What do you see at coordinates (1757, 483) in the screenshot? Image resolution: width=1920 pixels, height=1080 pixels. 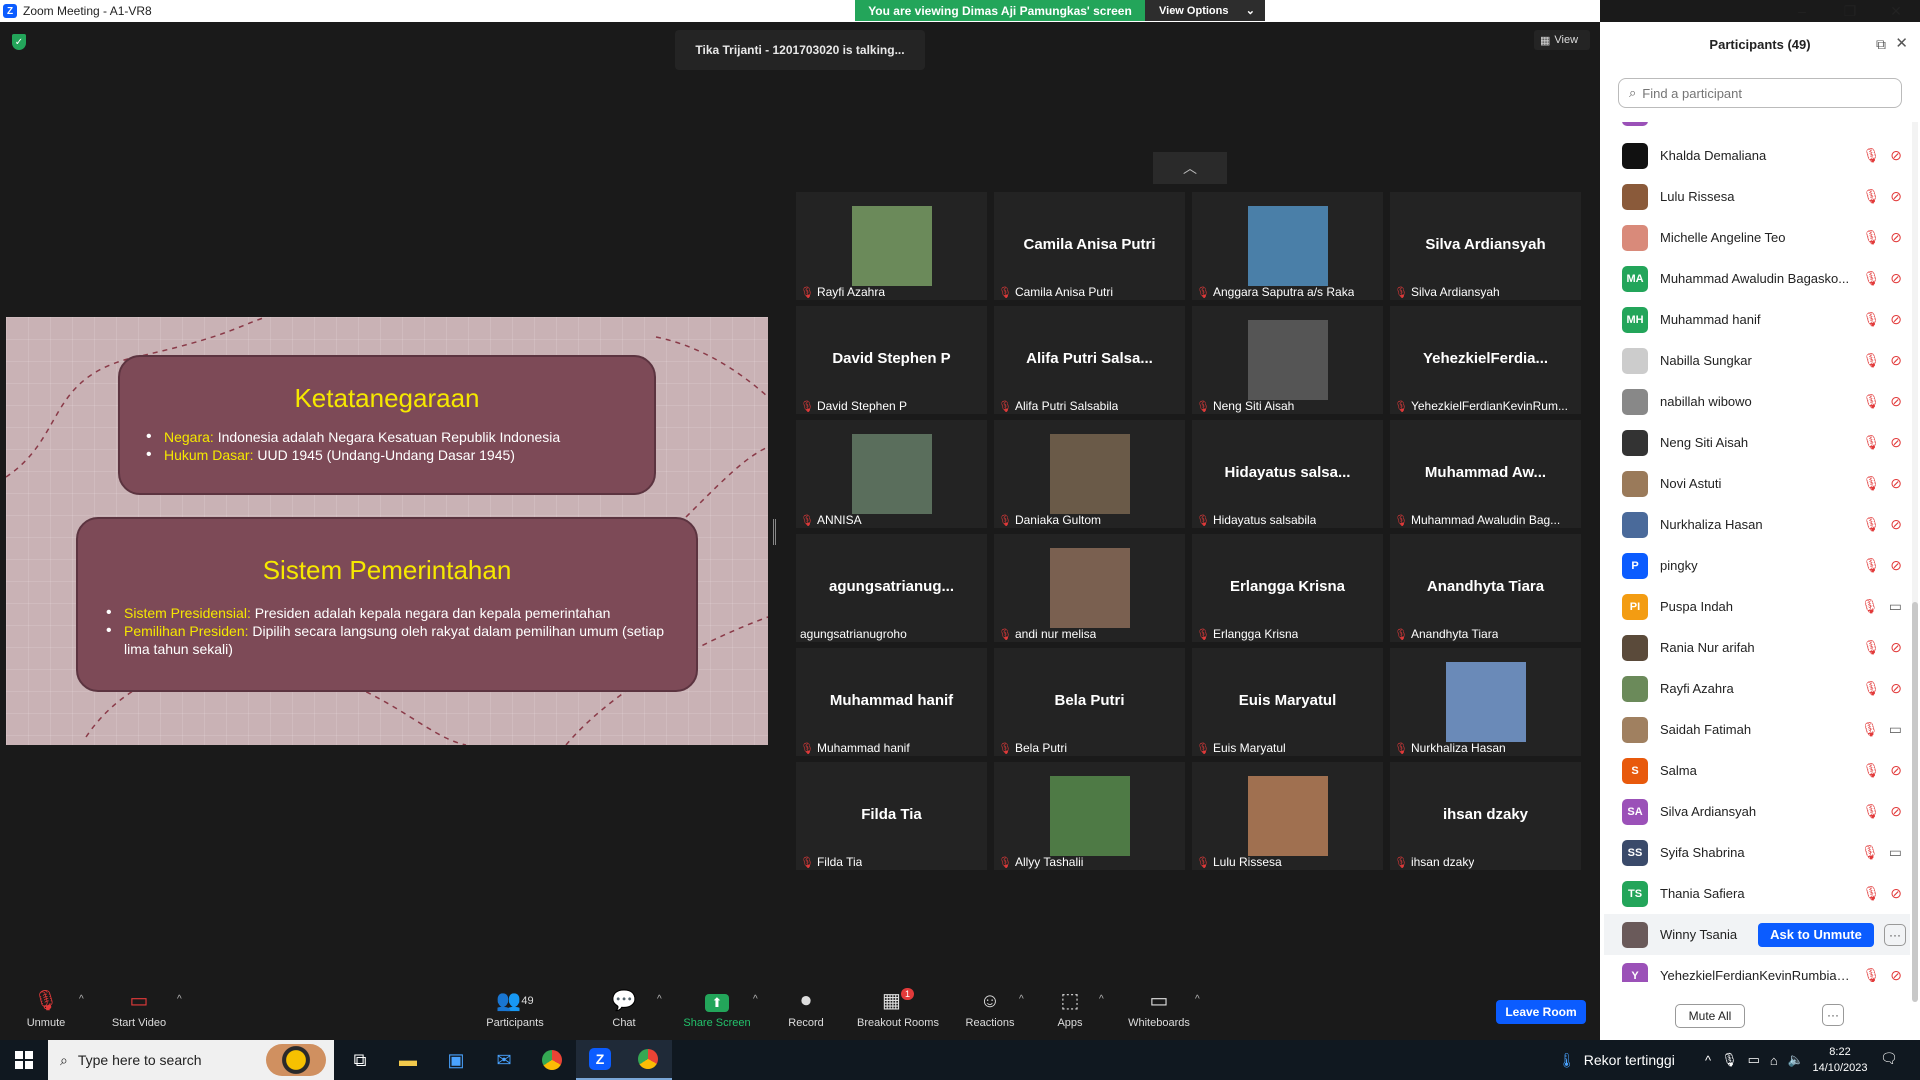 I see `participant-row: Novi Astuti 🎙 ⊘` at bounding box center [1757, 483].